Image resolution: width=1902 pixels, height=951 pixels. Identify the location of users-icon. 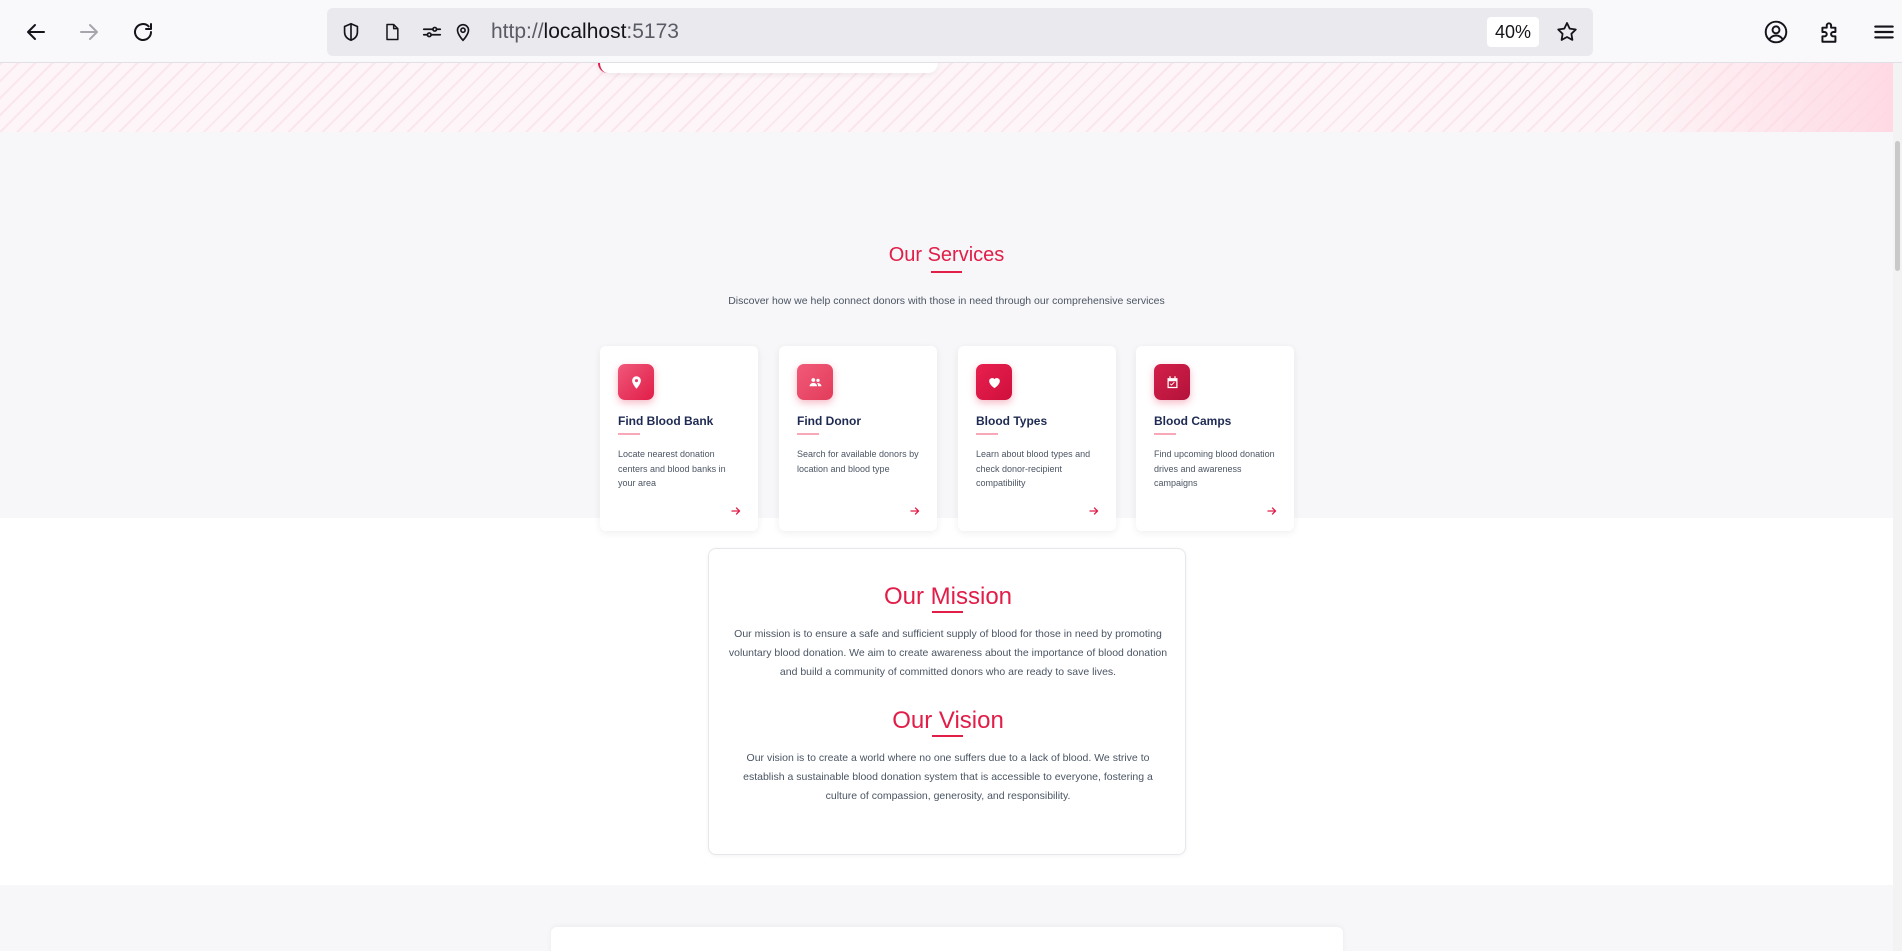
(815, 382).